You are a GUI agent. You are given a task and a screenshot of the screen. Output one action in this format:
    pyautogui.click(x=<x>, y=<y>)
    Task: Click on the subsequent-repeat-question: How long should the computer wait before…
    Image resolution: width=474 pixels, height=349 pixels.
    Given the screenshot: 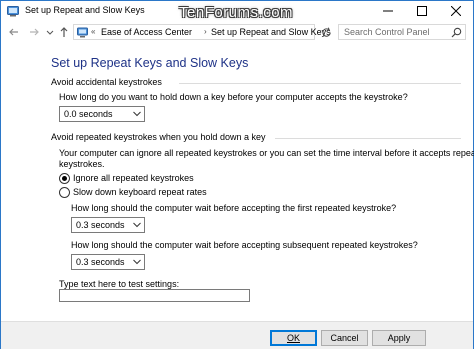 What is the action you would take?
    pyautogui.click(x=244, y=245)
    